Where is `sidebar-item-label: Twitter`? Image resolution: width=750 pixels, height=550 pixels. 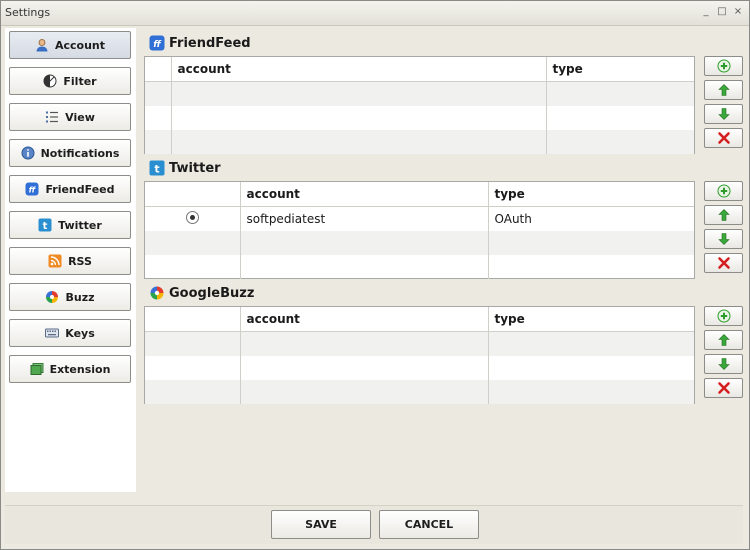 sidebar-item-label: Twitter is located at coordinates (80, 225).